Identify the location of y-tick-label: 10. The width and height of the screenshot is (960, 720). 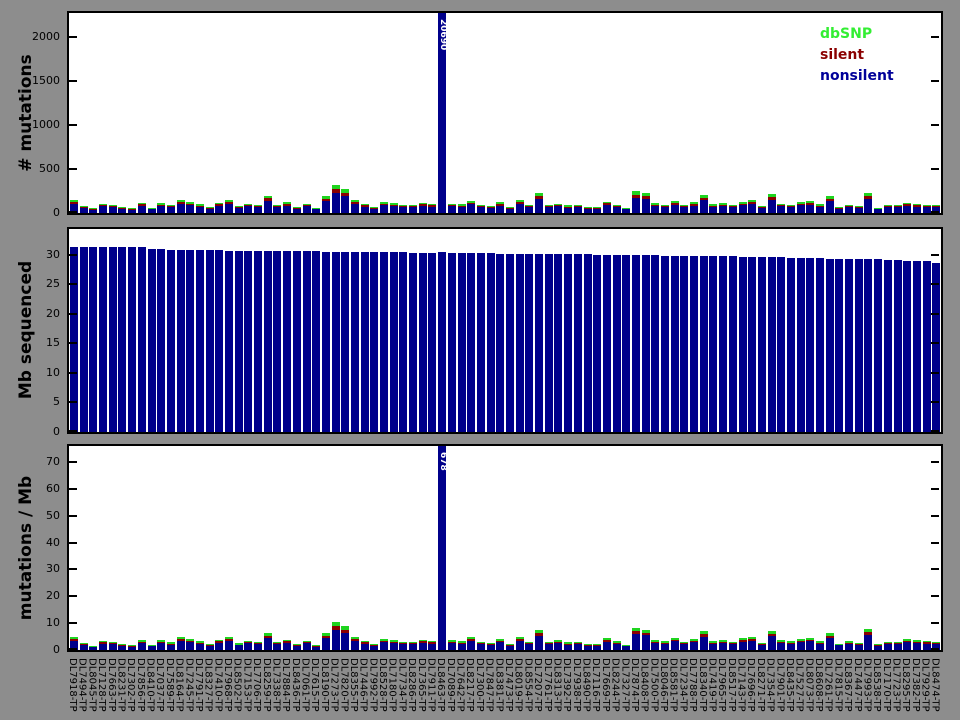
(53, 623).